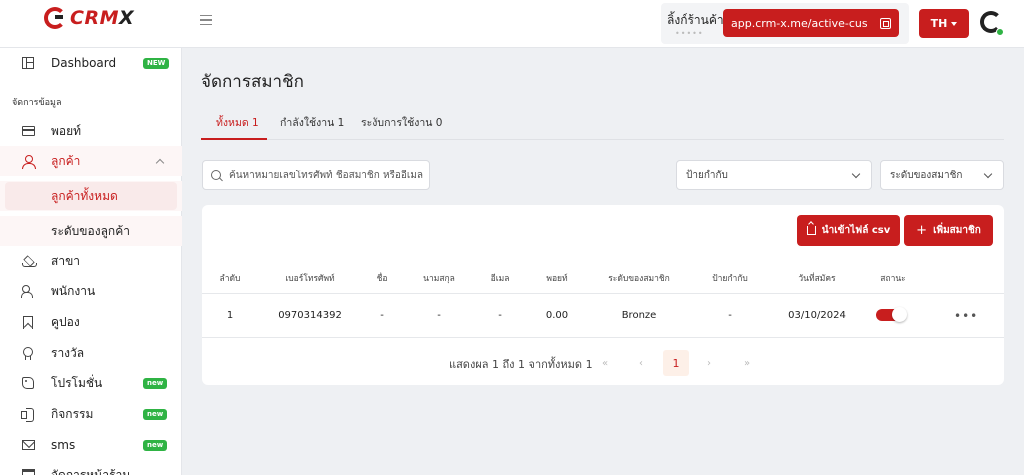  I want to click on member-level-select: ระดับของสมาชิก, so click(942, 175).